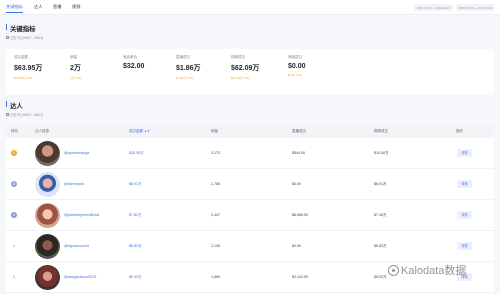  What do you see at coordinates (299, 131) in the screenshot?
I see `col-live-gmv: 直播成交` at bounding box center [299, 131].